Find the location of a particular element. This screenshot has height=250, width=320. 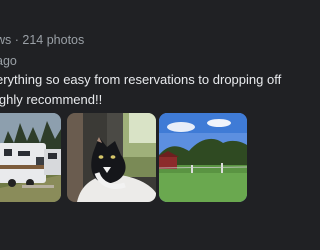

pasture-image is located at coordinates (203, 157).